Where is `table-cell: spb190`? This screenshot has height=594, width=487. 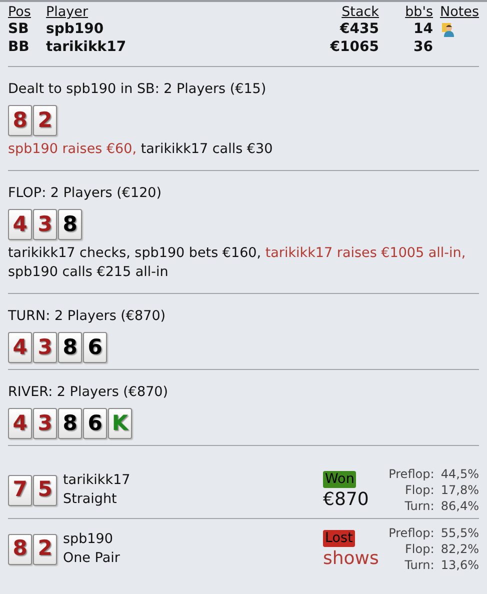 table-cell: spb190 is located at coordinates (75, 29).